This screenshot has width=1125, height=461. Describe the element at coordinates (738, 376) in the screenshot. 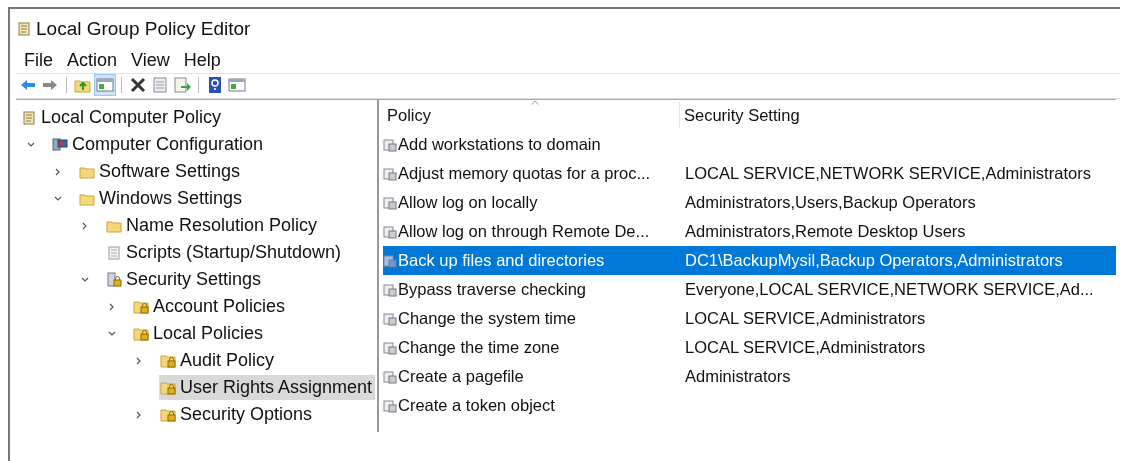

I see `security-setting: Administrators` at that location.